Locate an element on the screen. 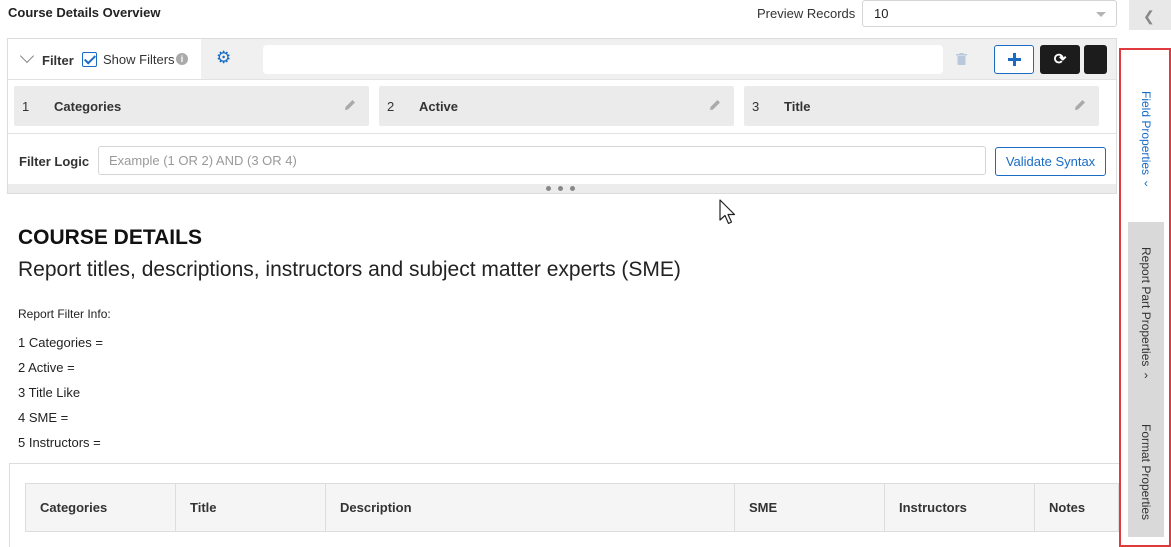  chevron-left-icon: ❮ is located at coordinates (1149, 16).